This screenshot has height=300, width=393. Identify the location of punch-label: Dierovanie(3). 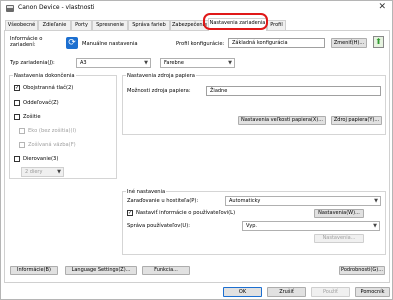
(41, 159).